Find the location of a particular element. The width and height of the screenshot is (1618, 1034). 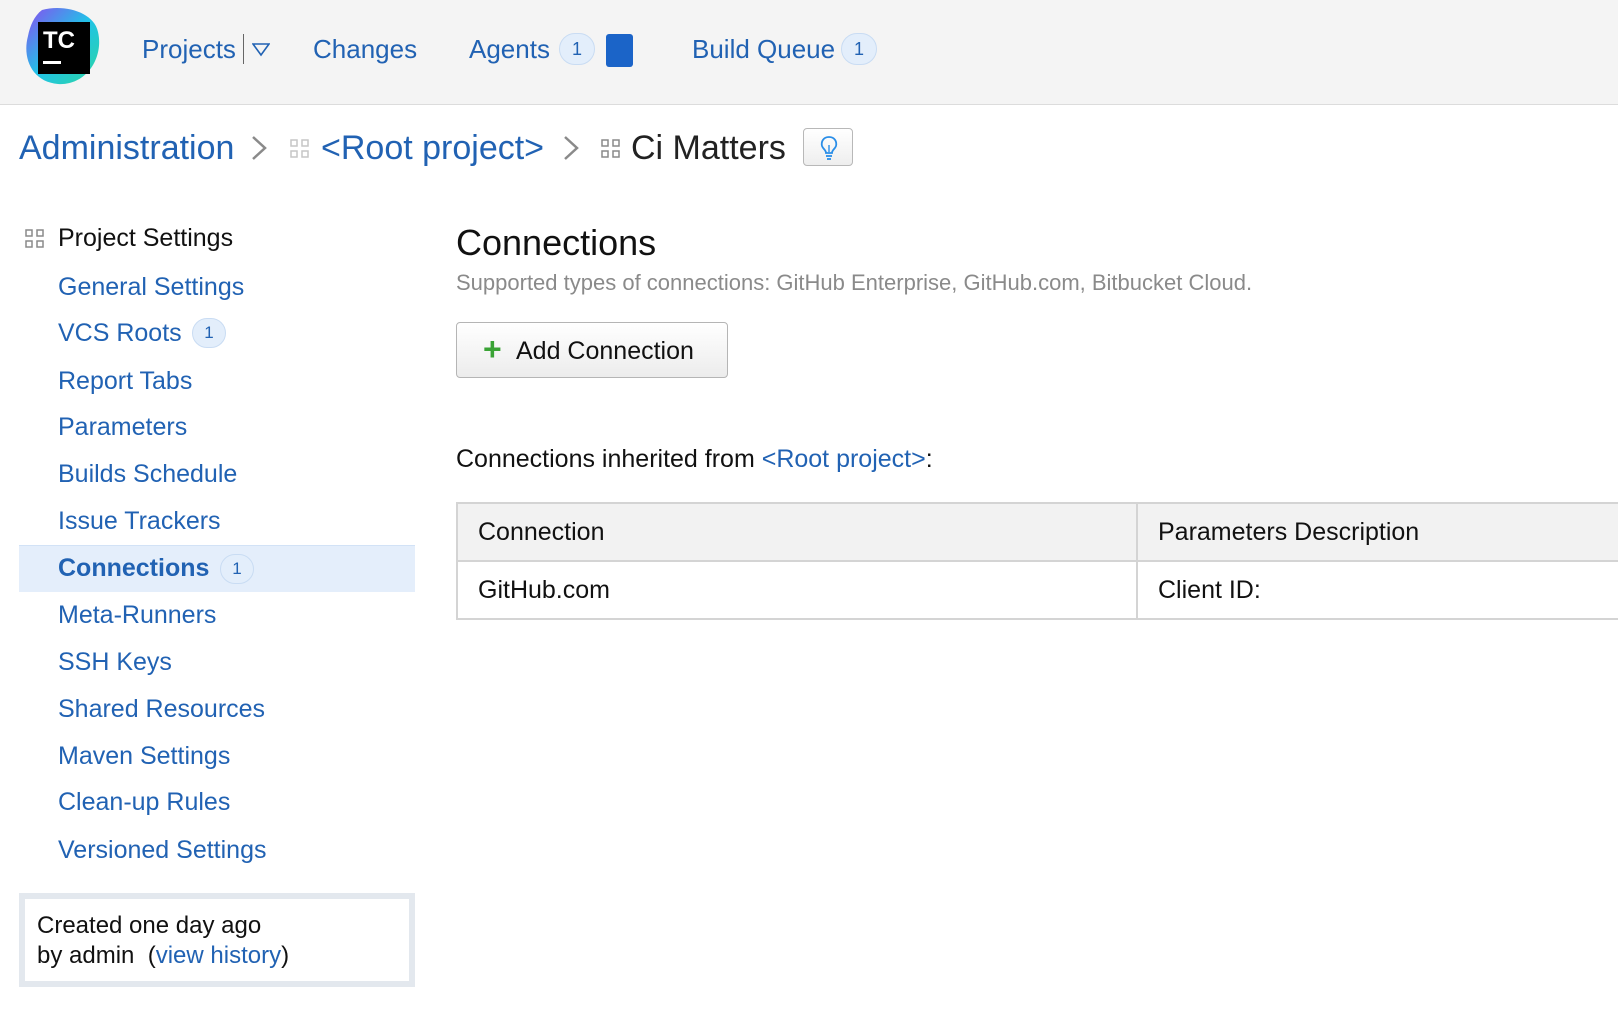

nav-projects: Projects is located at coordinates (189, 49).